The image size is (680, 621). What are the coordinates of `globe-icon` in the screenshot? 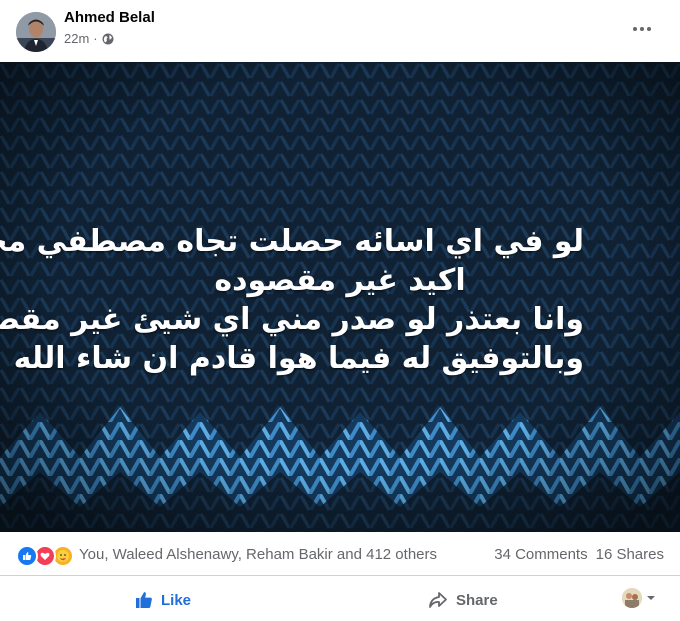 It's located at (108, 39).